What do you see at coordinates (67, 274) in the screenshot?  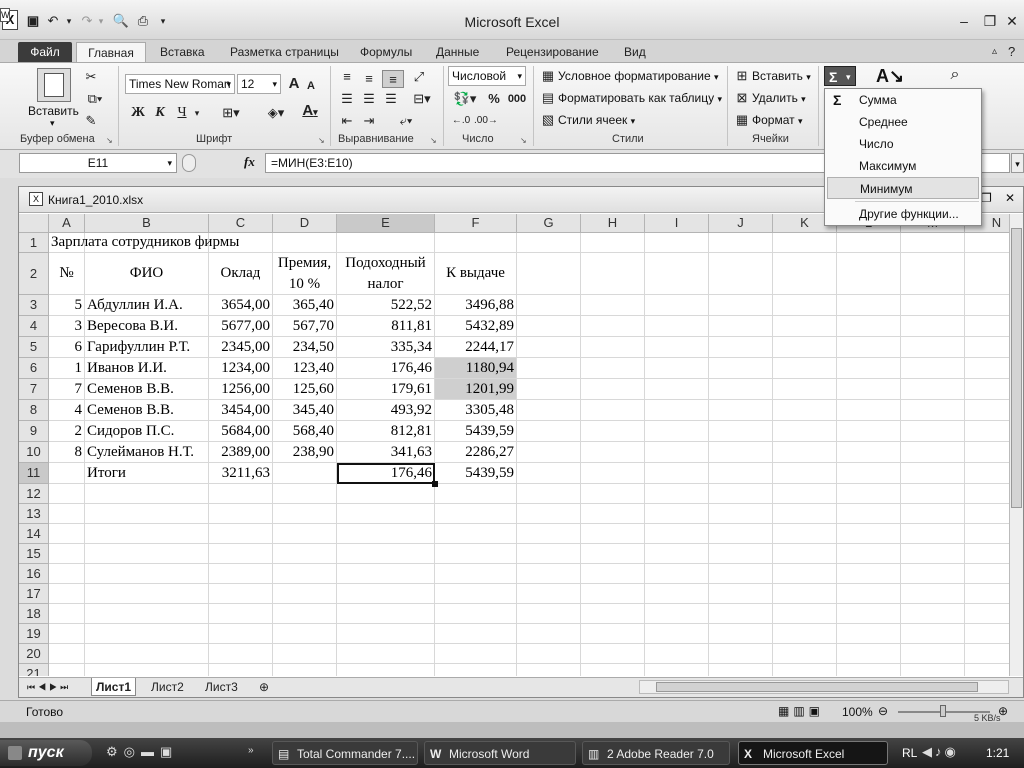 I see `header-num: №` at bounding box center [67, 274].